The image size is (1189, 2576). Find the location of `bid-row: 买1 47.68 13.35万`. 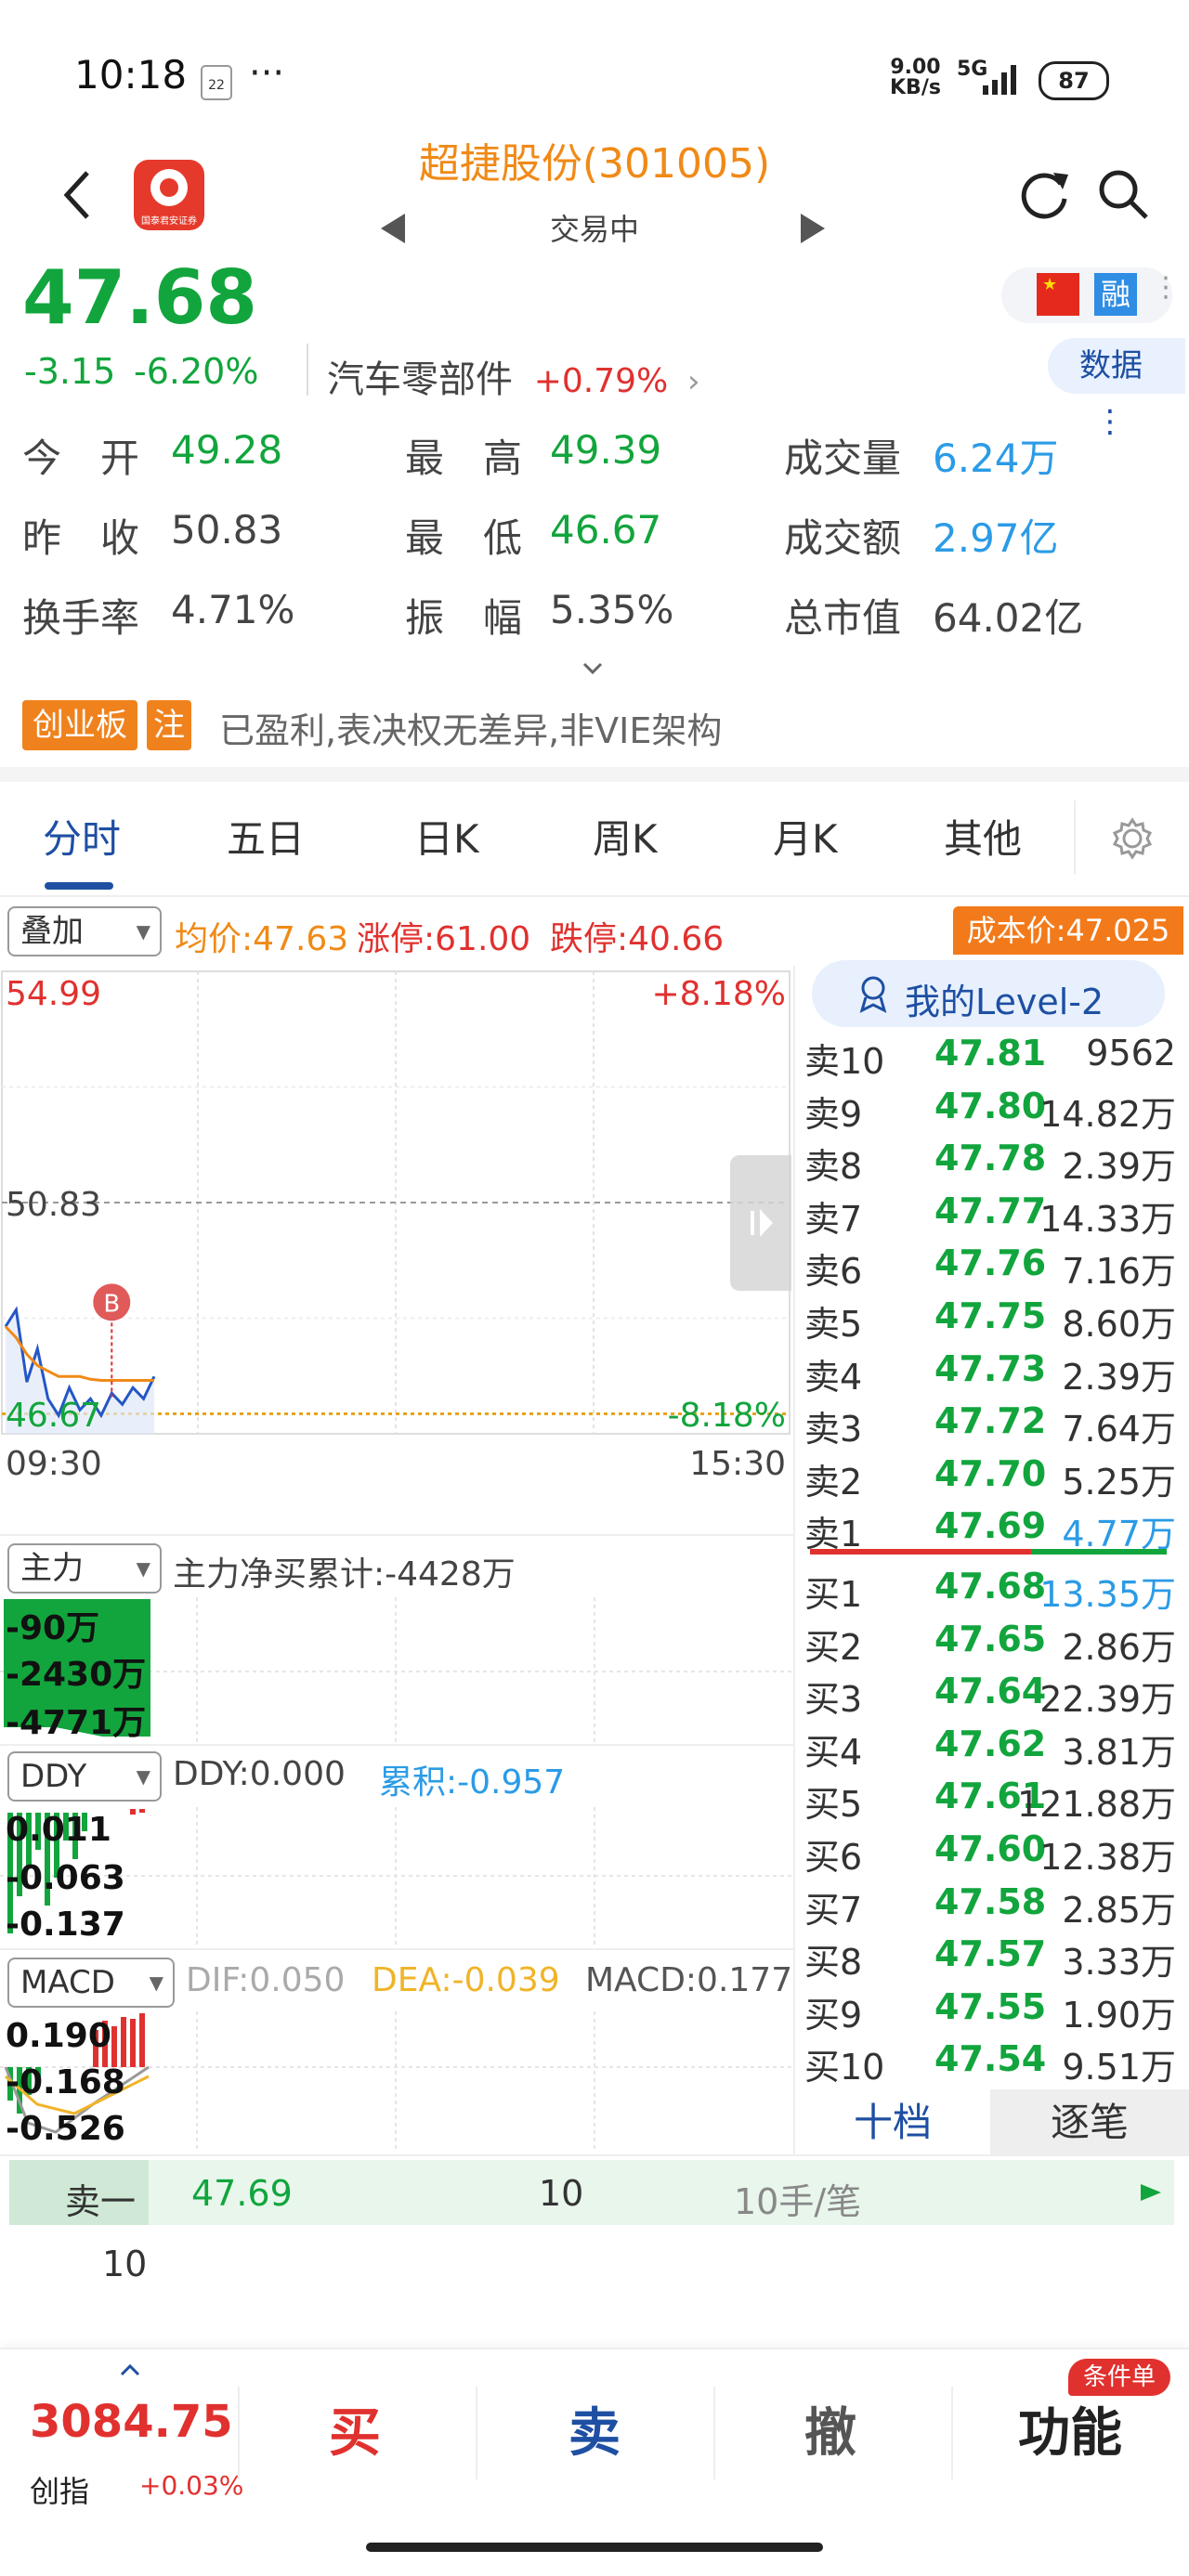

bid-row: 买1 47.68 13.35万 is located at coordinates (990, 1592).